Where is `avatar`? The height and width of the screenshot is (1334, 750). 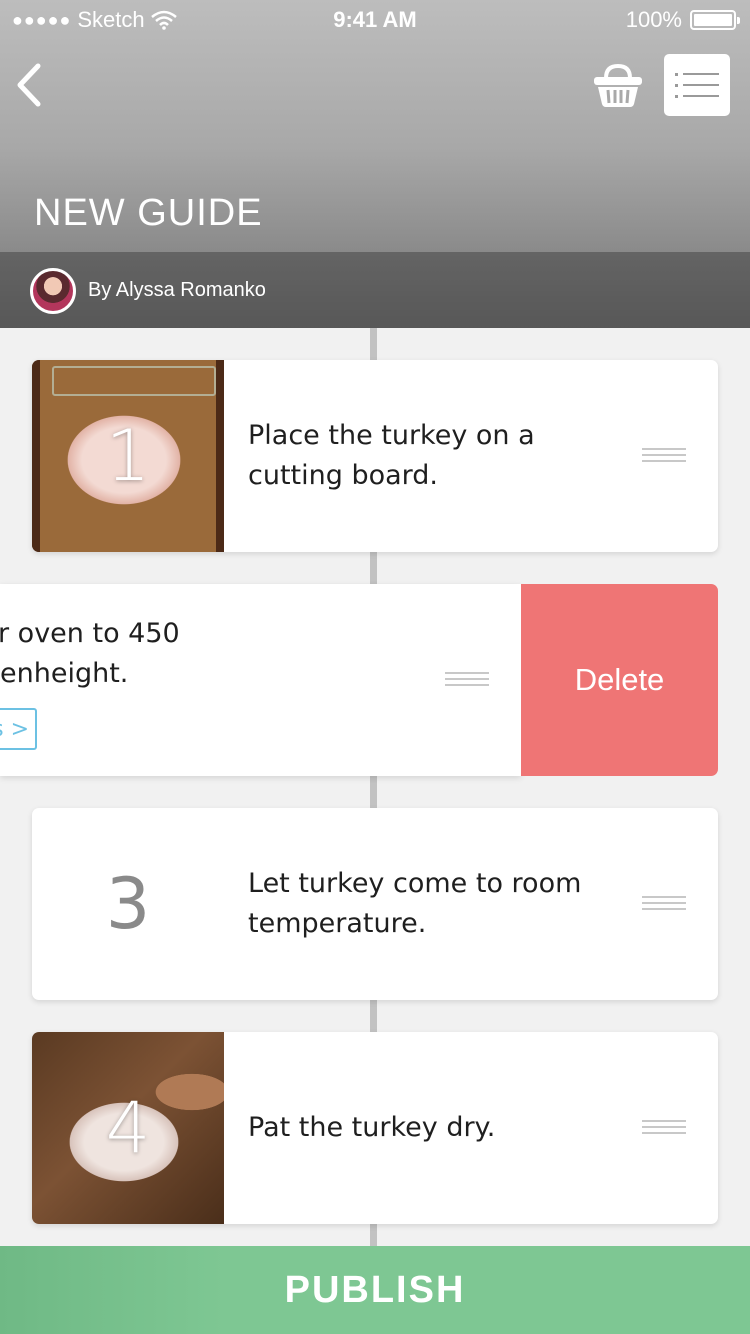
avatar is located at coordinates (53, 291).